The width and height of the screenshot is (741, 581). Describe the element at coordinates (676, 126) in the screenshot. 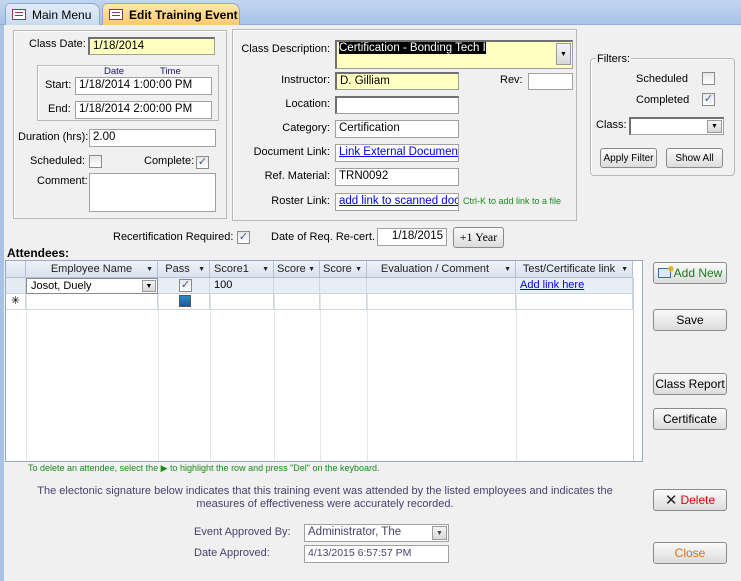

I see `filter-class-combo: ▼` at that location.